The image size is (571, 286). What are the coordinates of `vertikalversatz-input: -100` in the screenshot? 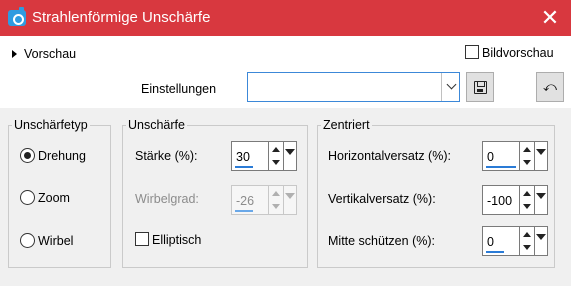 It's located at (501, 200).